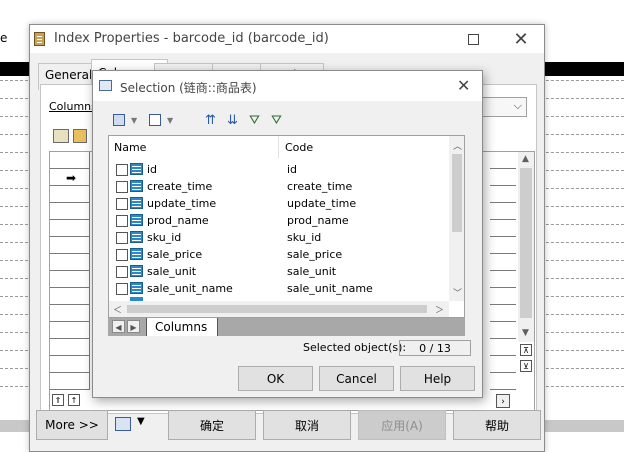 The height and width of the screenshot is (452, 624). What do you see at coordinates (119, 120) in the screenshot?
I see `select-all-icon` at bounding box center [119, 120].